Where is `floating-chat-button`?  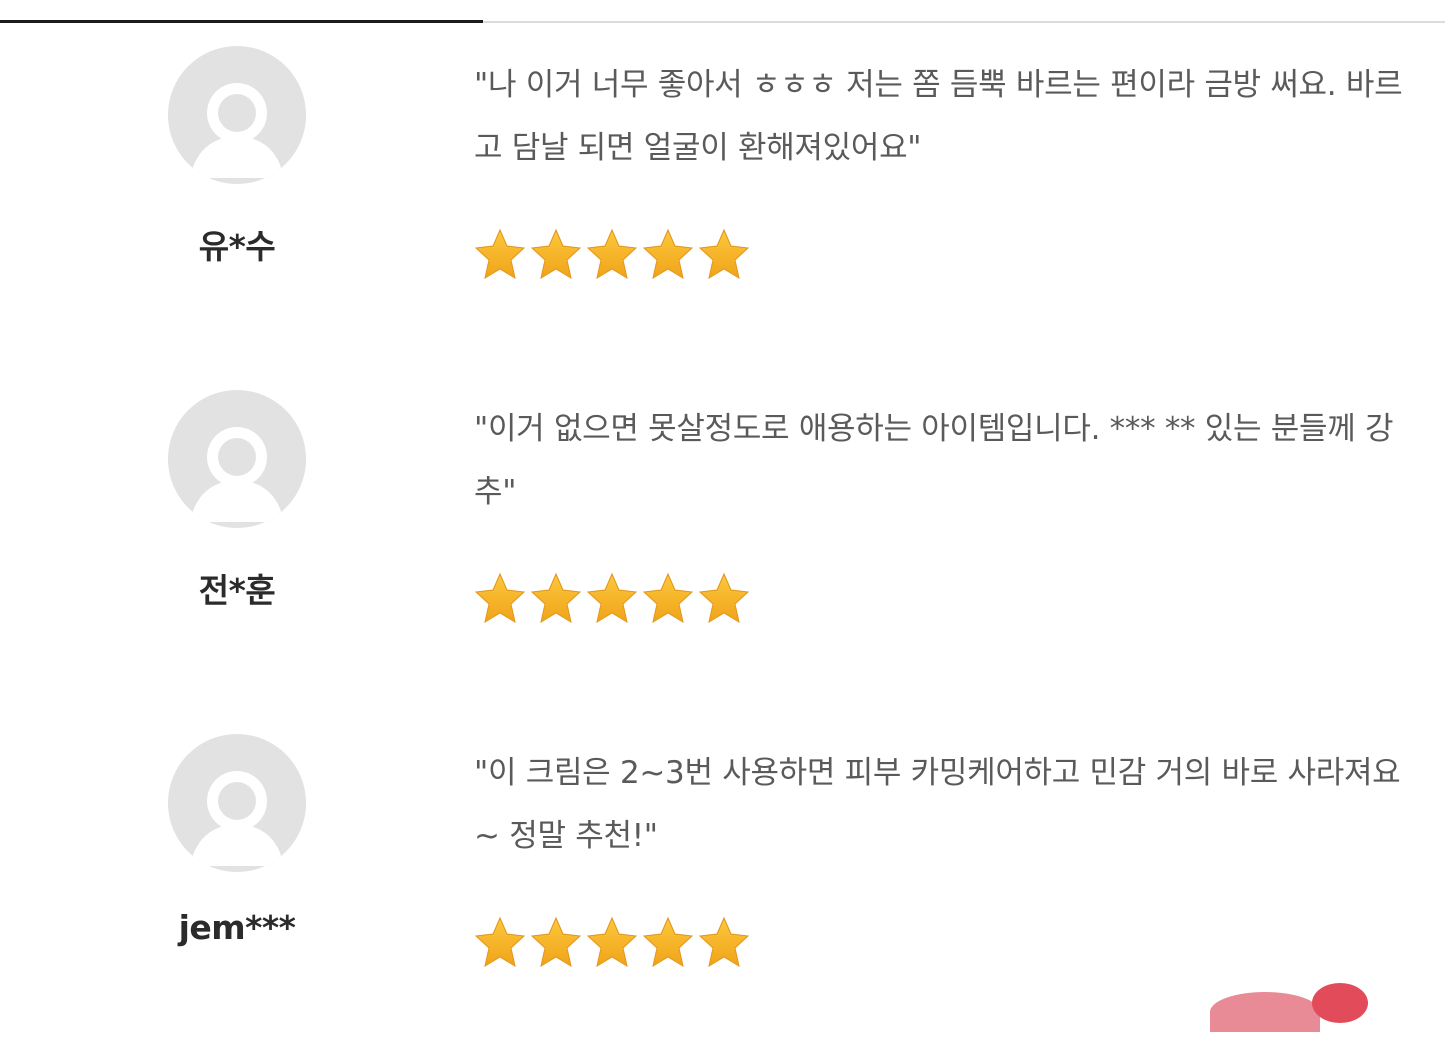
floating-chat-button is located at coordinates (1265, 1012).